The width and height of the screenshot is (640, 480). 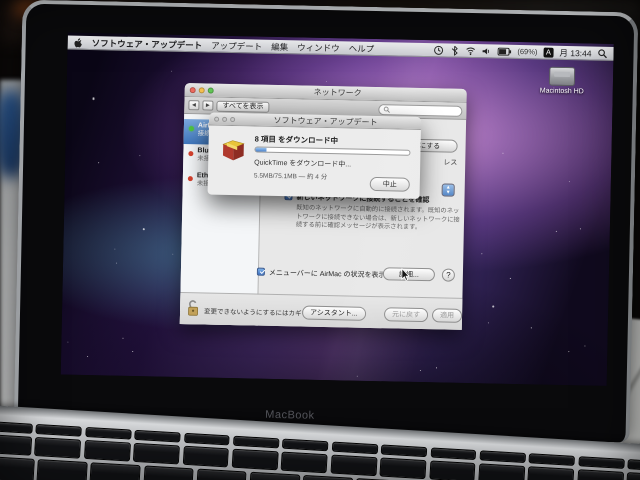 I want to click on show-all-button: すべてを表示, so click(x=243, y=106).